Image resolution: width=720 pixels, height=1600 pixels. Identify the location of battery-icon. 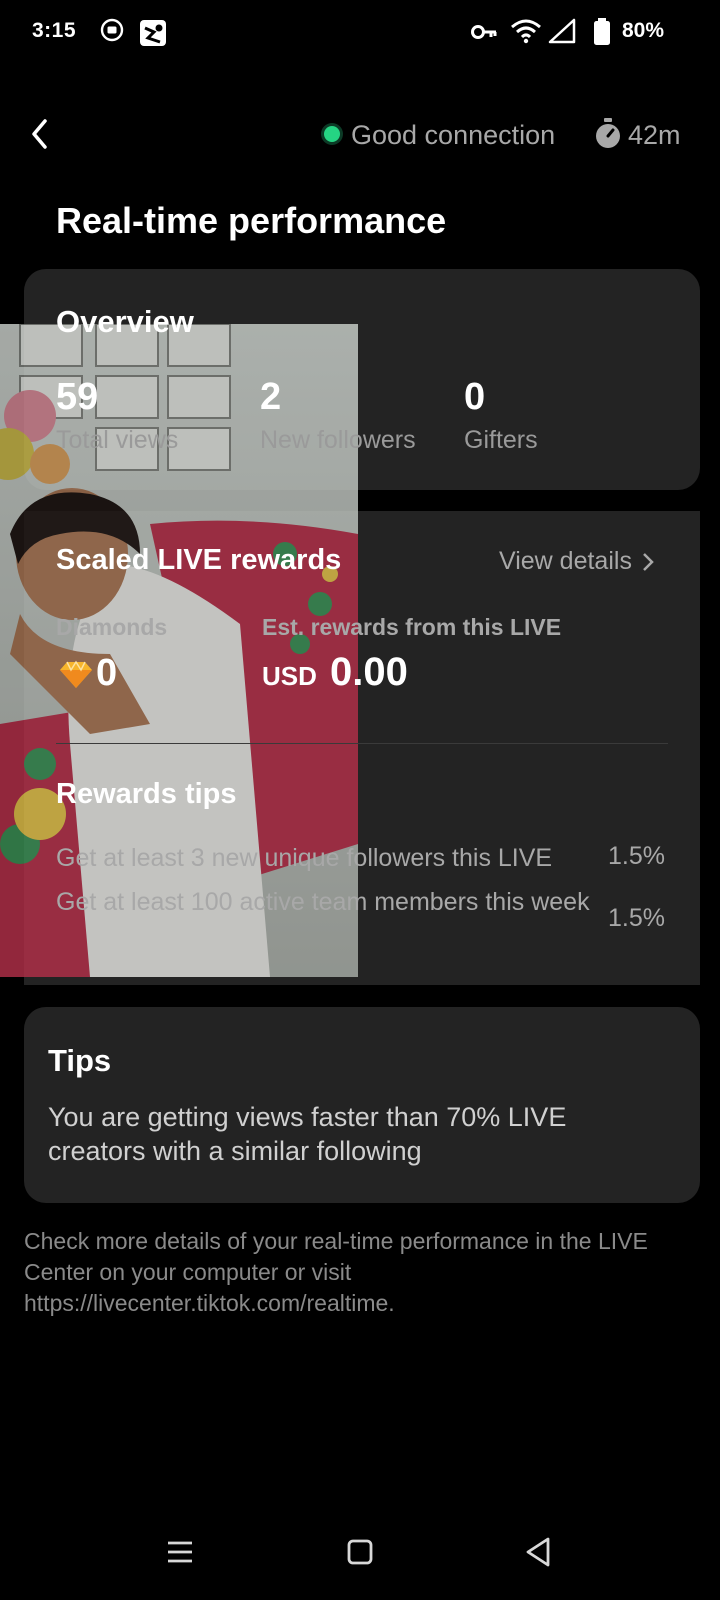
(602, 34).